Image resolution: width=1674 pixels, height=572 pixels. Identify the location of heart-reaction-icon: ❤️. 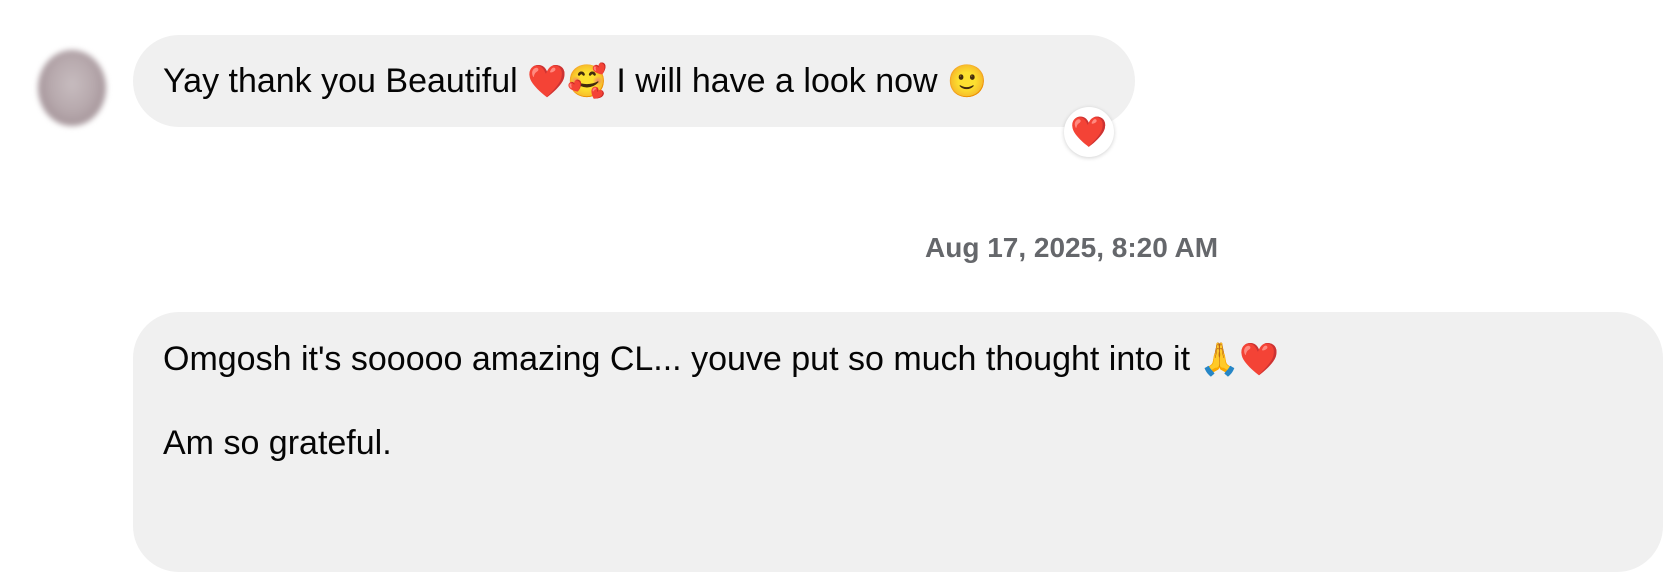
(1089, 132).